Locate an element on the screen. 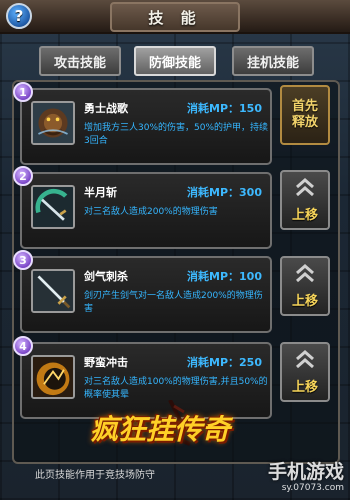 This screenshot has height=500, width=350. page-title: 技 能 is located at coordinates (175, 17).